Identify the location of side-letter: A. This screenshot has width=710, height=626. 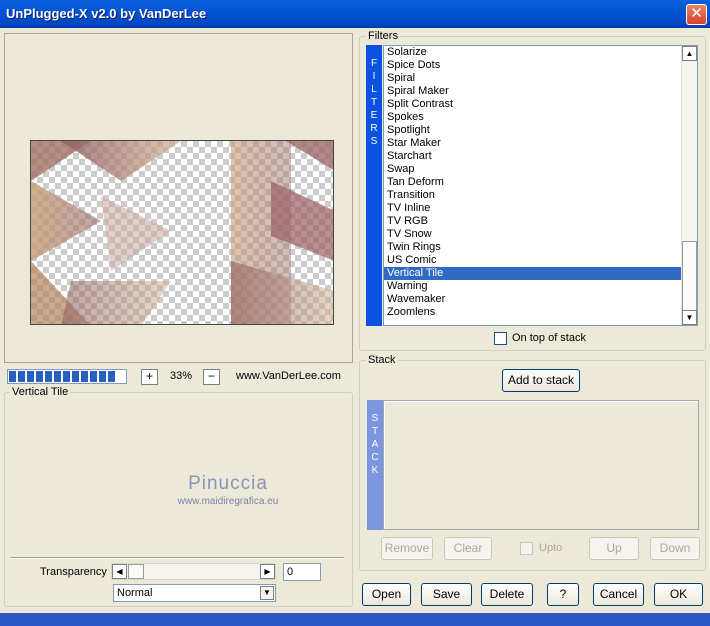
(375, 444).